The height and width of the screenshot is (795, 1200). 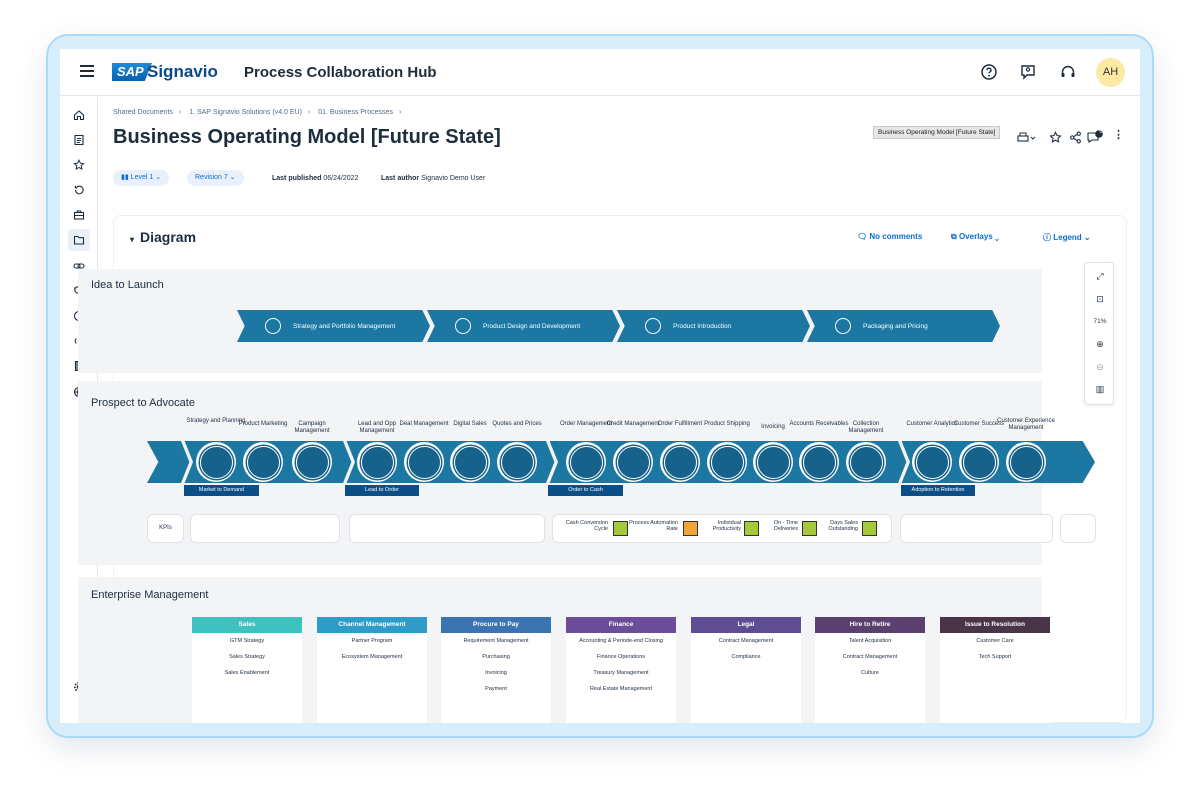 I want to click on column-header: Procure to Pay, so click(x=496, y=625).